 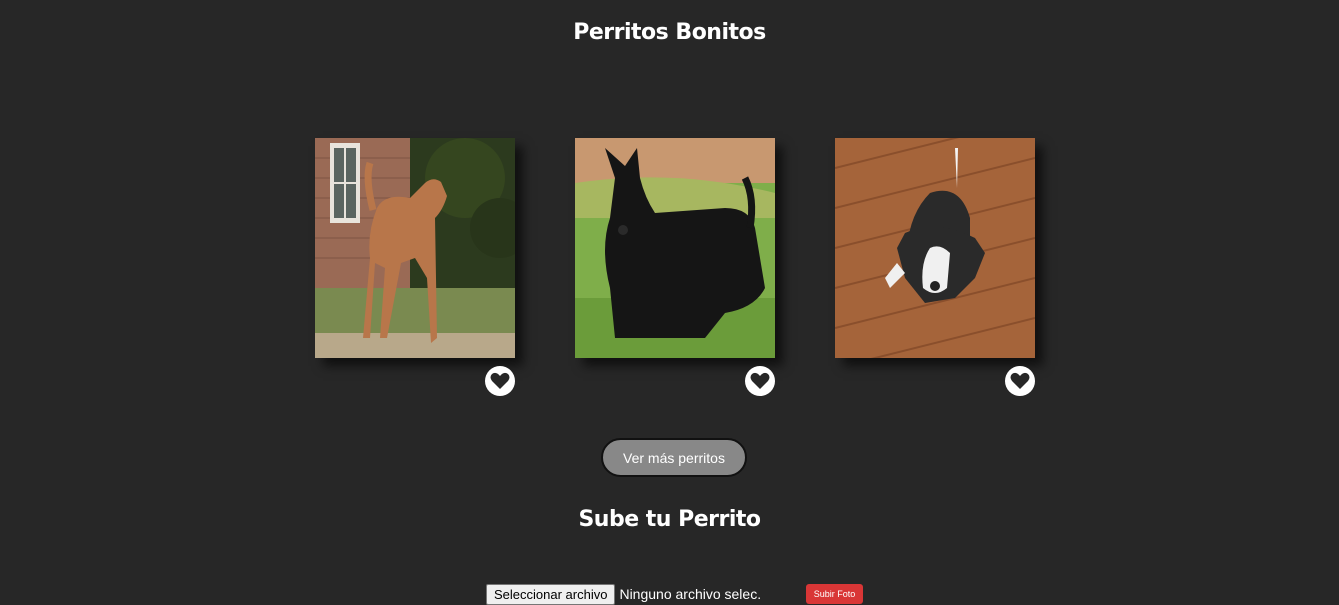 I want to click on pitbull-puppy-photo, so click(x=935, y=248).